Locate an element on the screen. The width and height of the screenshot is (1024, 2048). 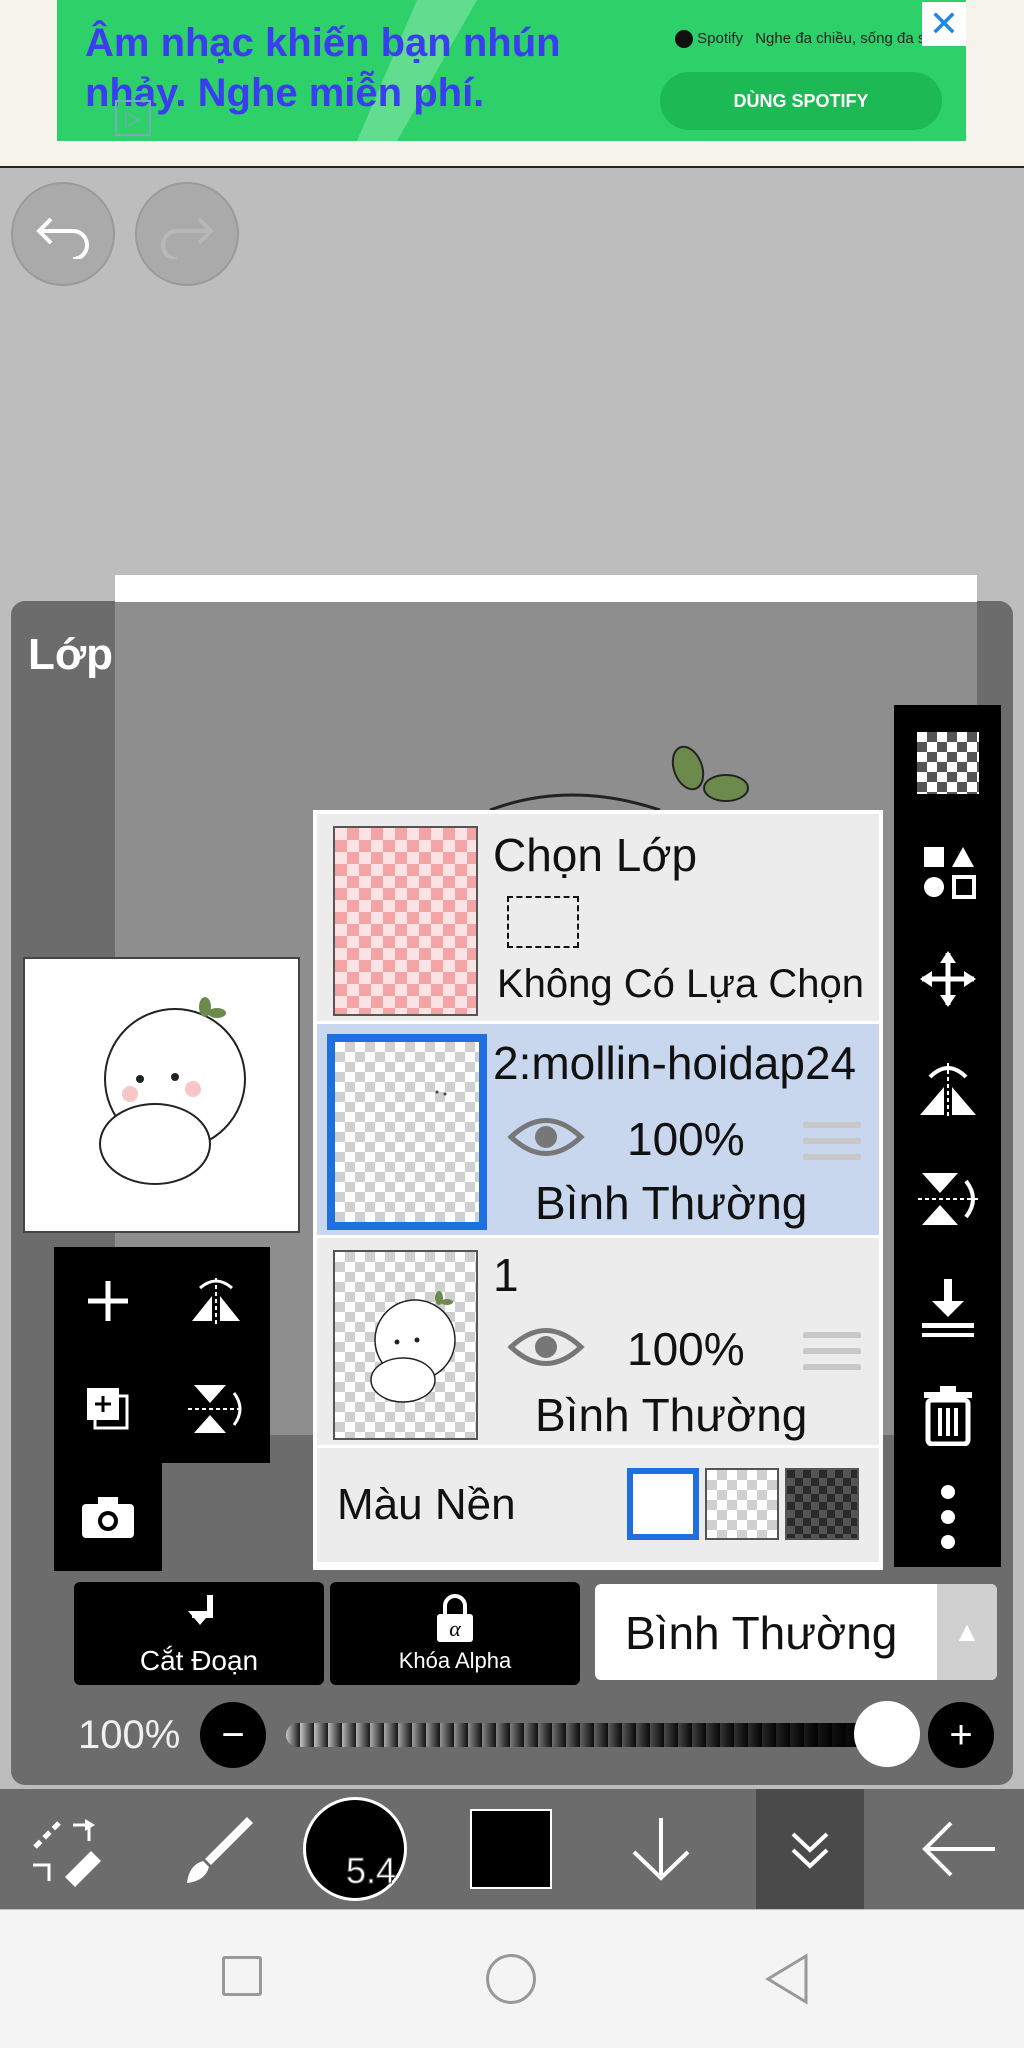
color-button is located at coordinates (511, 1849).